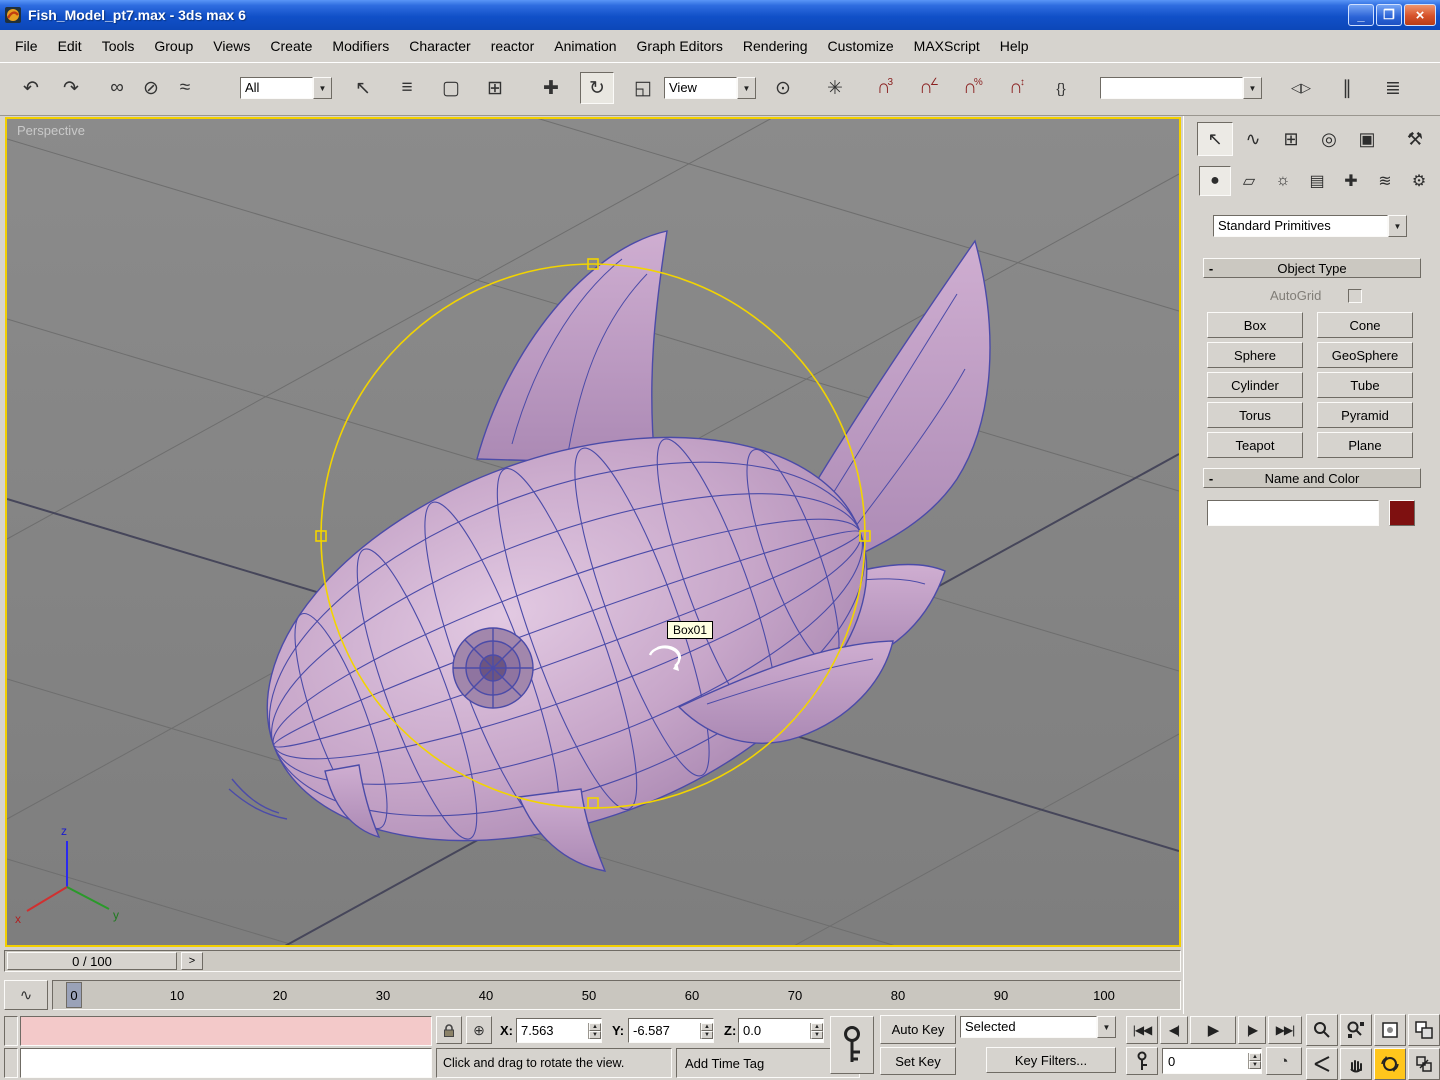 The width and height of the screenshot is (1440, 1080). I want to click on tab-motion: ◎, so click(1329, 139).